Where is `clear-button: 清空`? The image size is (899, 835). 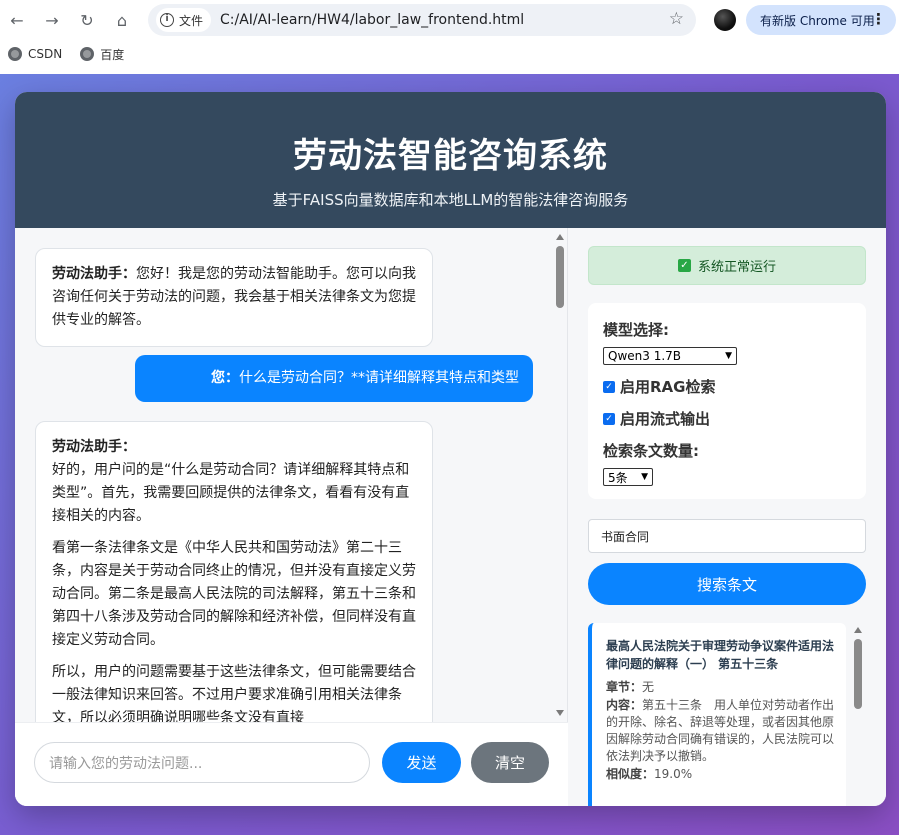
clear-button: 清空 is located at coordinates (510, 762).